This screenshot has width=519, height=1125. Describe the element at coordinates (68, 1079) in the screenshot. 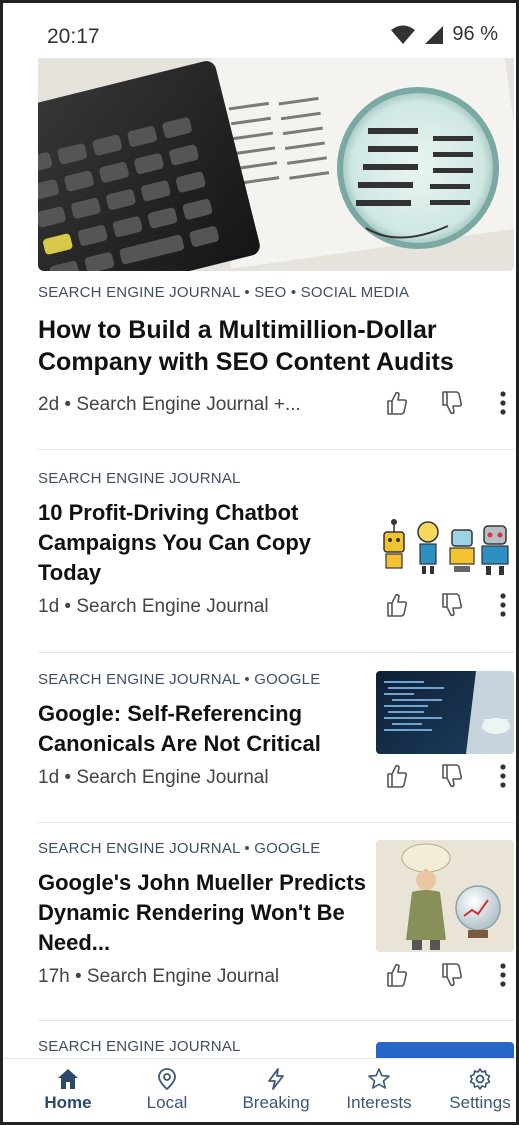

I see `home-icon` at that location.